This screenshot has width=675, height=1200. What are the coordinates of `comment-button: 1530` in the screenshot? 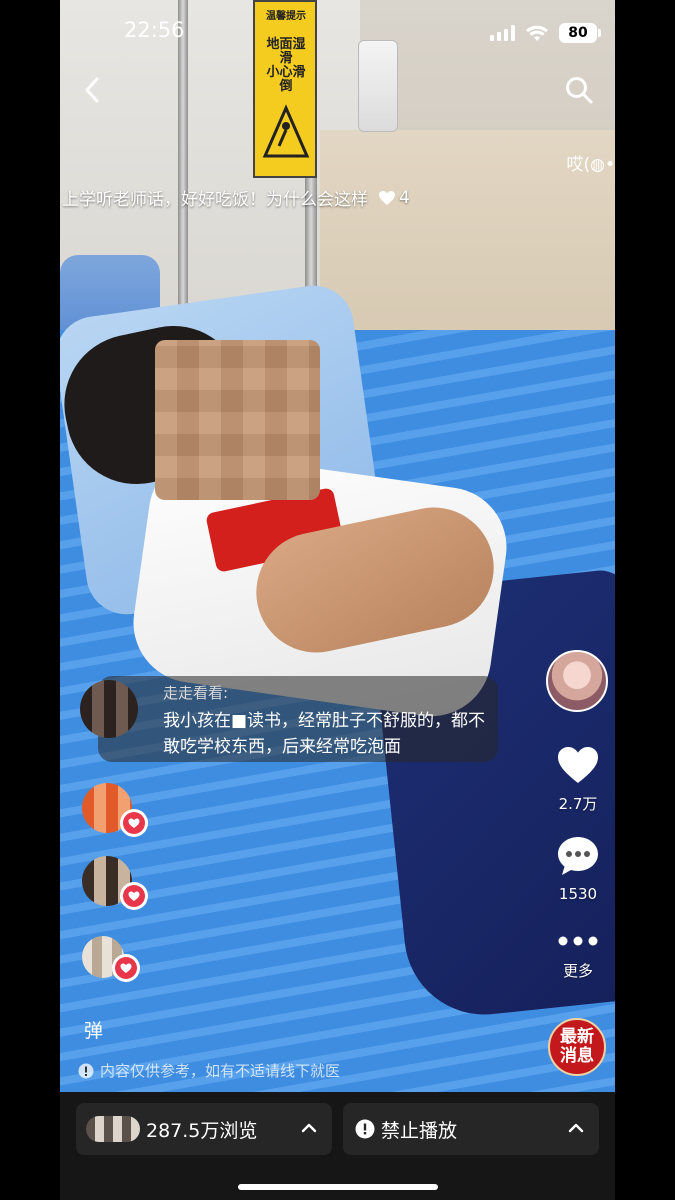 It's located at (578, 869).